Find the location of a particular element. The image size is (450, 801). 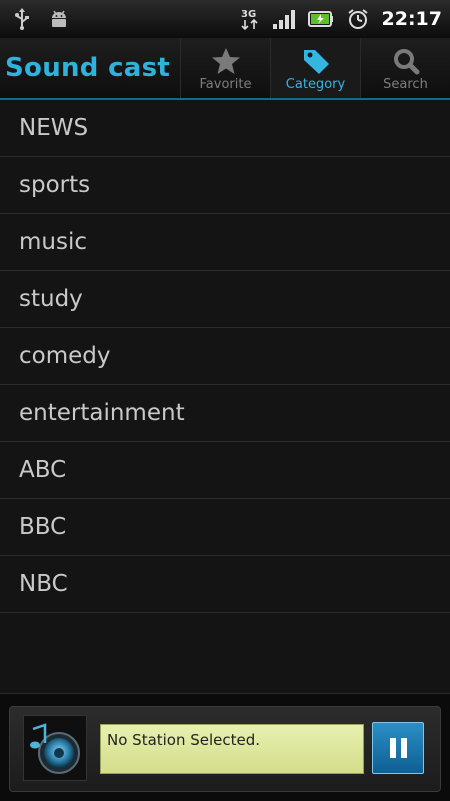

station-display: No Station Selected. is located at coordinates (232, 749).